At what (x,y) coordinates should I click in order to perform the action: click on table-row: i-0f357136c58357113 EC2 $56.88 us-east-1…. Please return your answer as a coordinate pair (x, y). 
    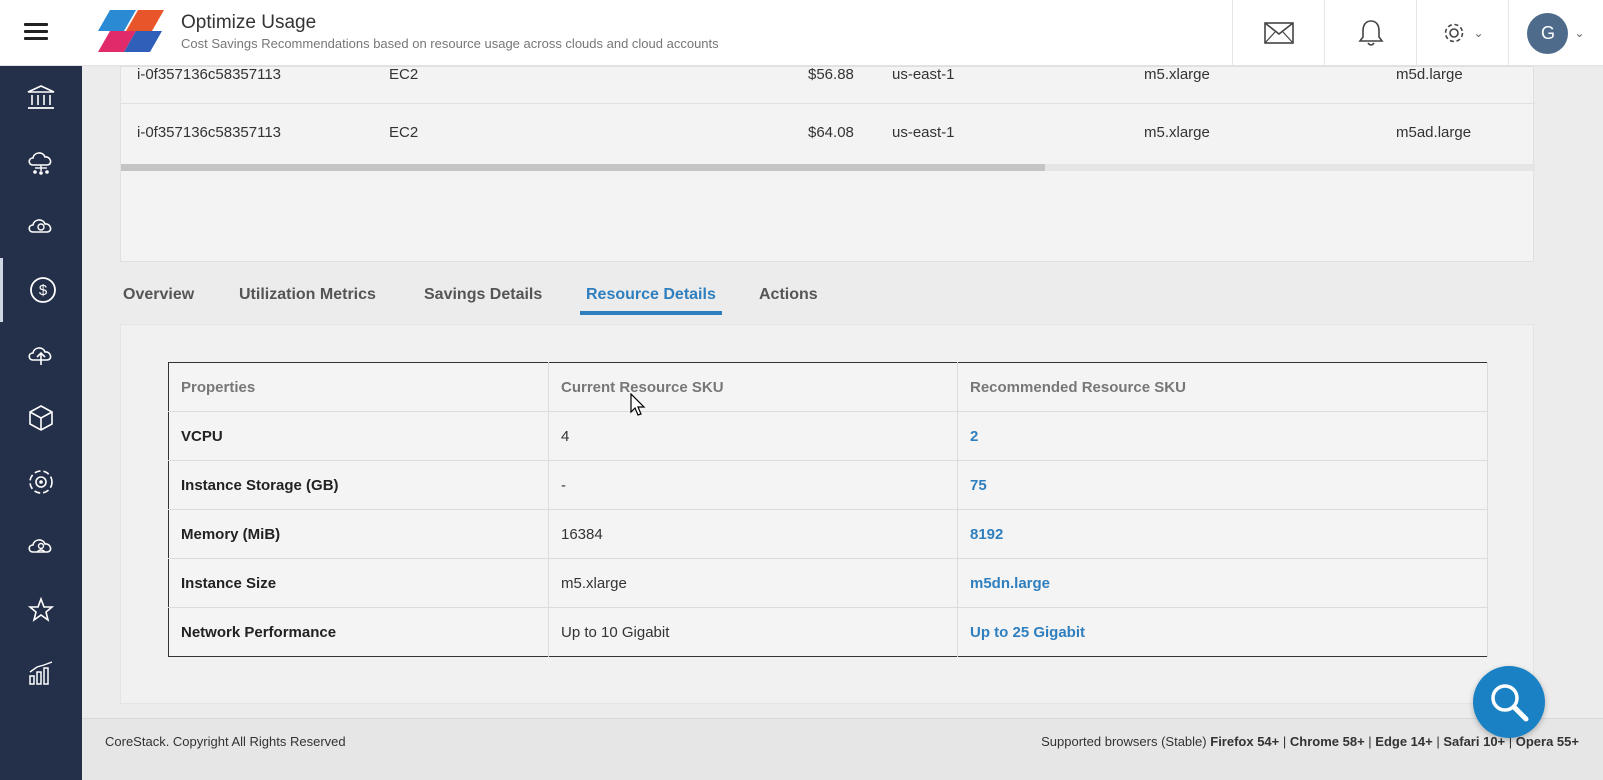
    Looking at the image, I should click on (828, 97).